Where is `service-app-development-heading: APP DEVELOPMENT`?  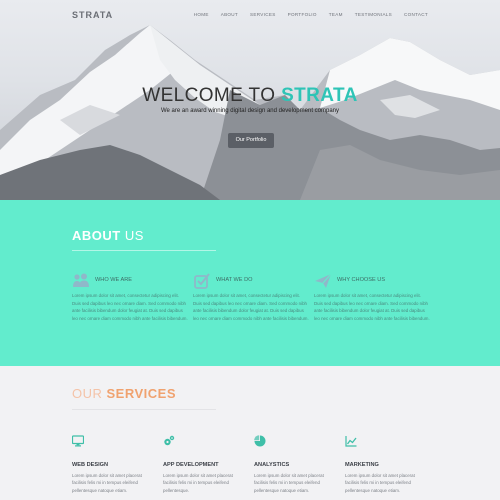 service-app-development-heading: APP DEVELOPMENT is located at coordinates (191, 465).